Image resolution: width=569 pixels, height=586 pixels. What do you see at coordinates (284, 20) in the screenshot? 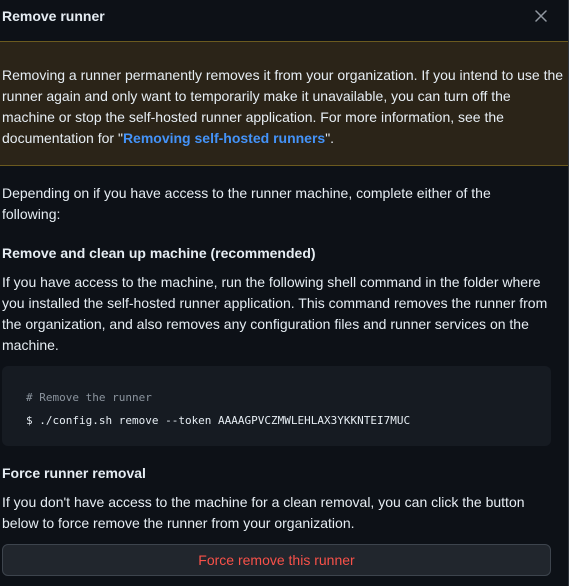
I see `dialog-header: Remove runner` at bounding box center [284, 20].